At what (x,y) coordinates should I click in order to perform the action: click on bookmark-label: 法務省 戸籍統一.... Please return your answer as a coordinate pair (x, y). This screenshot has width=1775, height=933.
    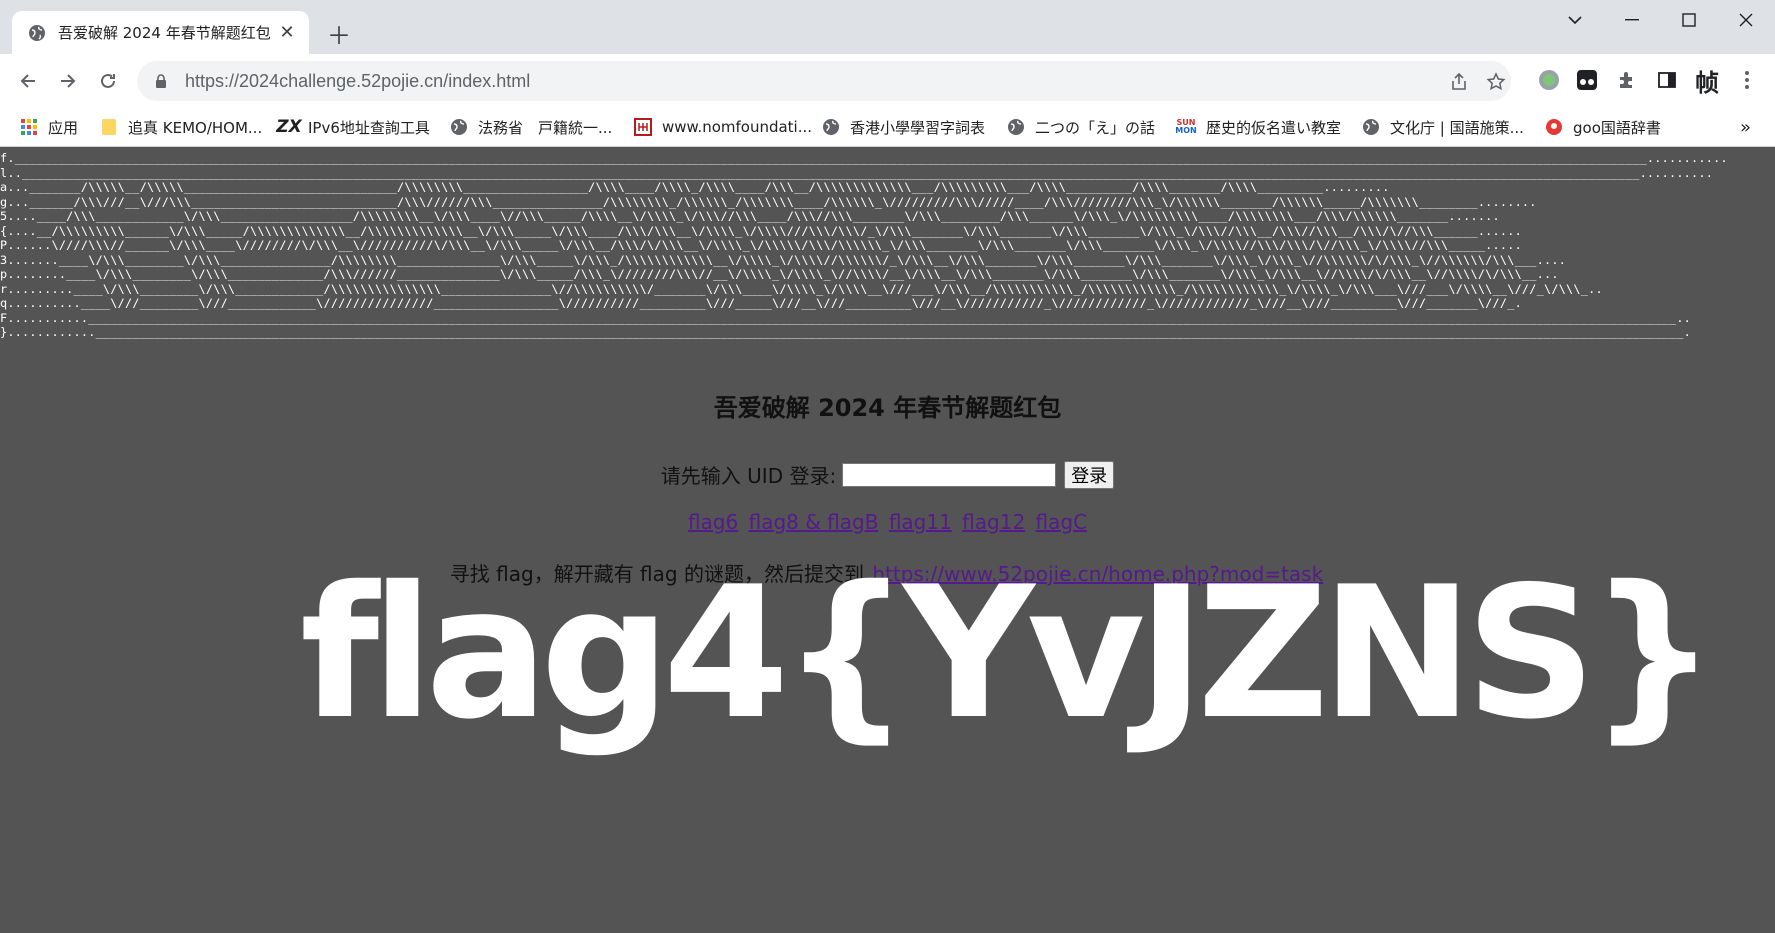
    Looking at the image, I should click on (545, 127).